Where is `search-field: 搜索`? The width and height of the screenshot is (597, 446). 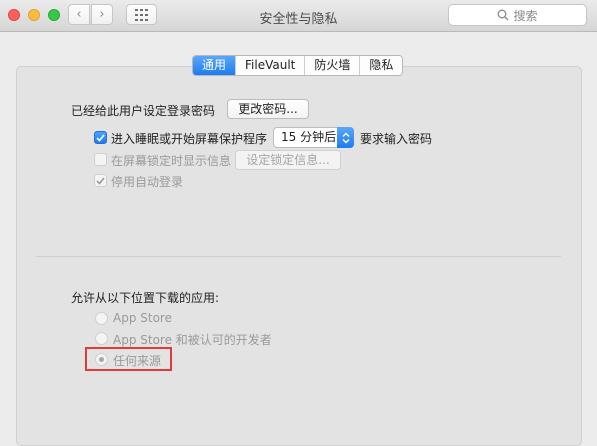 search-field: 搜索 is located at coordinates (517, 15).